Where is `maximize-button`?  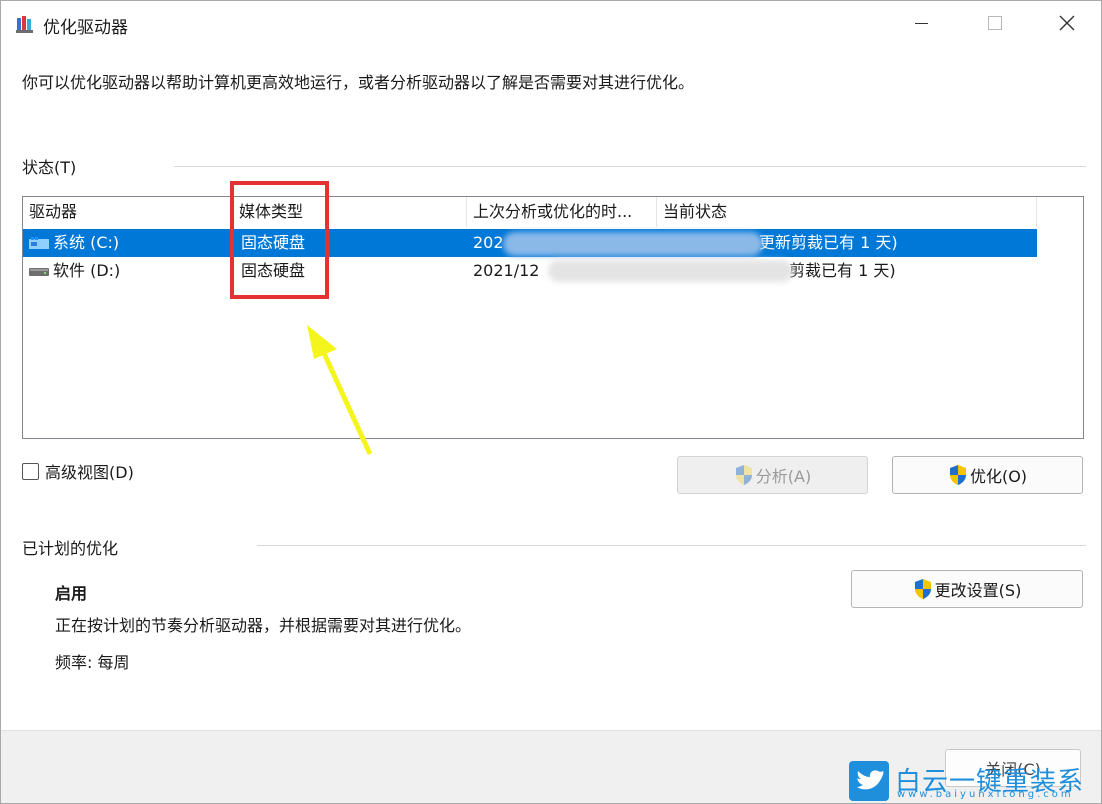
maximize-button is located at coordinates (995, 23).